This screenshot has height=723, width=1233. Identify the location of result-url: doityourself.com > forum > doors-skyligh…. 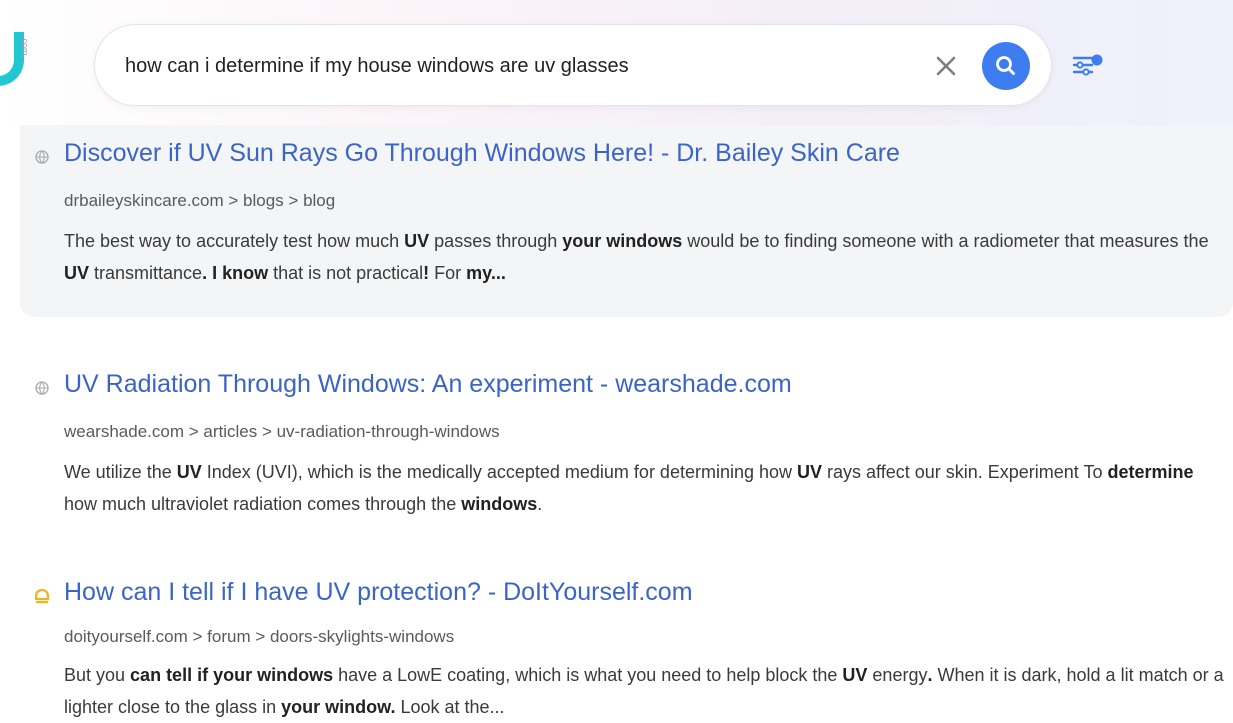
(259, 637).